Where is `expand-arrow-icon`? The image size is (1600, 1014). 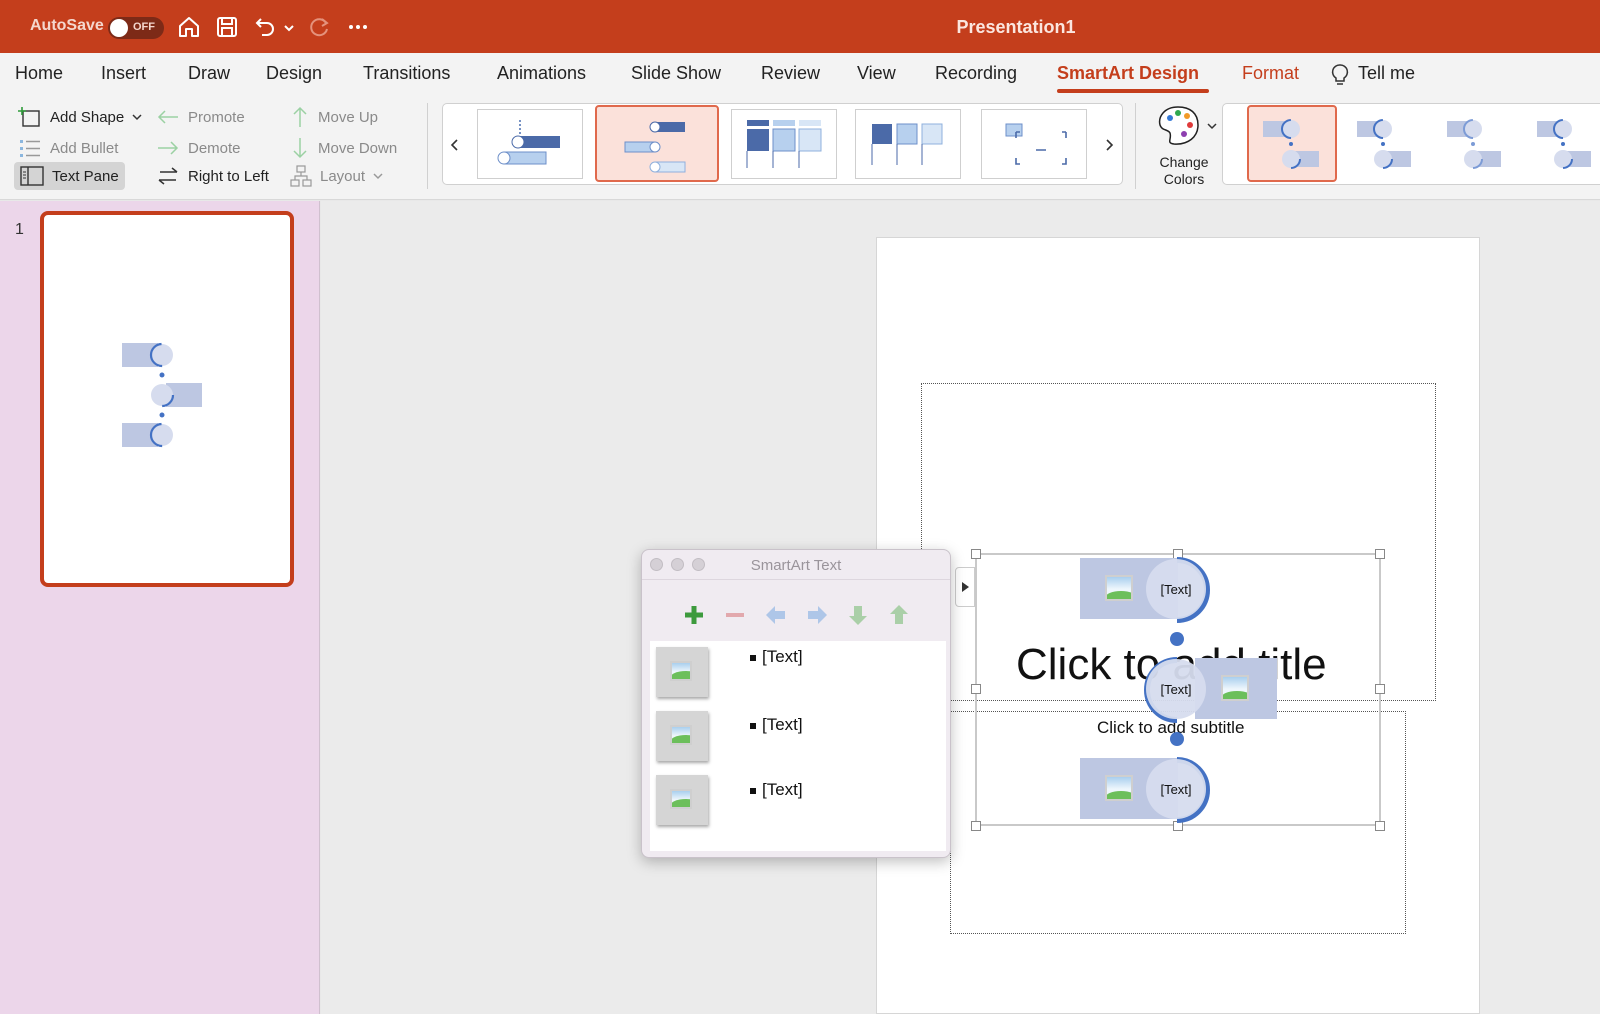 expand-arrow-icon is located at coordinates (965, 587).